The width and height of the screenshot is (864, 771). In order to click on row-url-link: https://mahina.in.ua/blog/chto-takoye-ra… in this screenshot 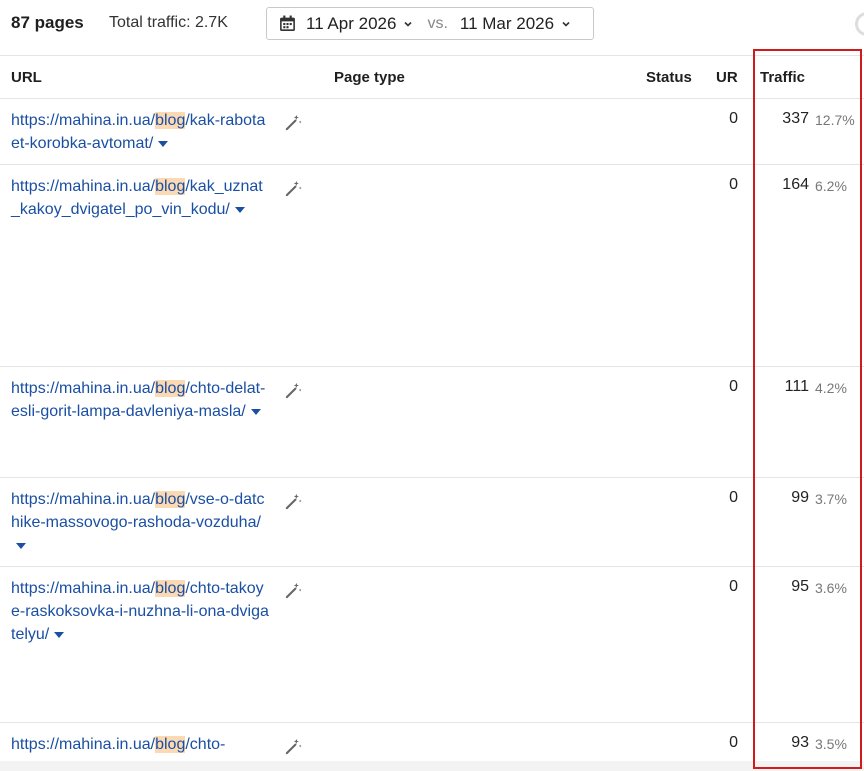, I will do `click(140, 611)`.